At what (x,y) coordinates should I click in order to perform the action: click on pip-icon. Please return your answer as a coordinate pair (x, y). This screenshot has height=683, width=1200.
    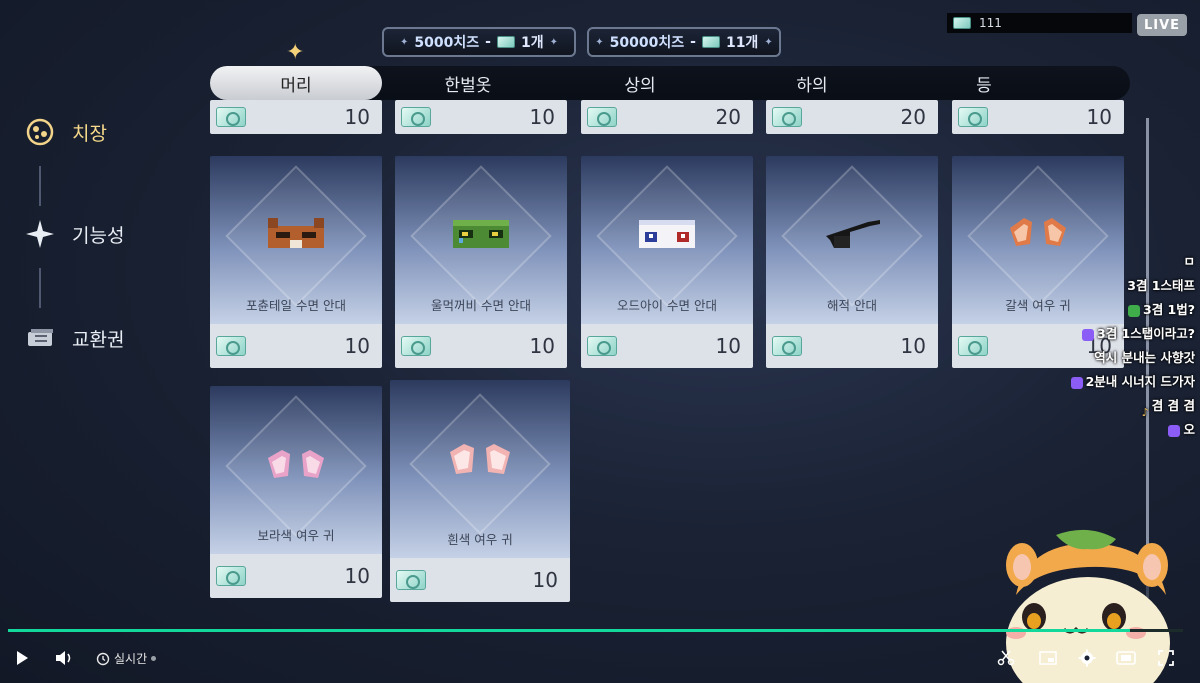
    Looking at the image, I should click on (1048, 658).